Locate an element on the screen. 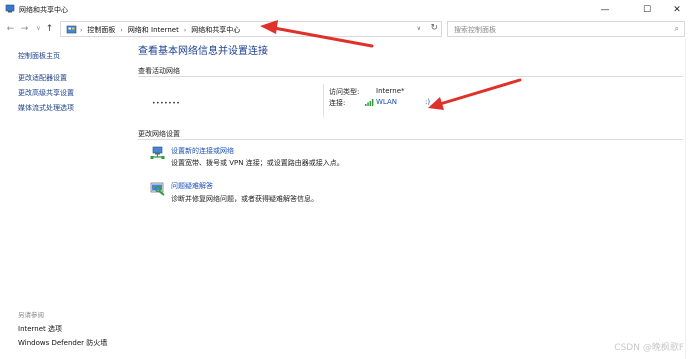  up-button: ↑ is located at coordinates (49, 29).